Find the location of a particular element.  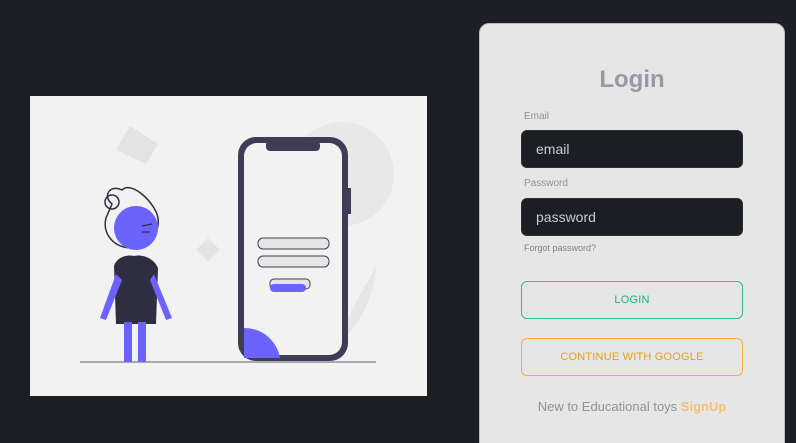

signup-link: SignUp is located at coordinates (704, 406).